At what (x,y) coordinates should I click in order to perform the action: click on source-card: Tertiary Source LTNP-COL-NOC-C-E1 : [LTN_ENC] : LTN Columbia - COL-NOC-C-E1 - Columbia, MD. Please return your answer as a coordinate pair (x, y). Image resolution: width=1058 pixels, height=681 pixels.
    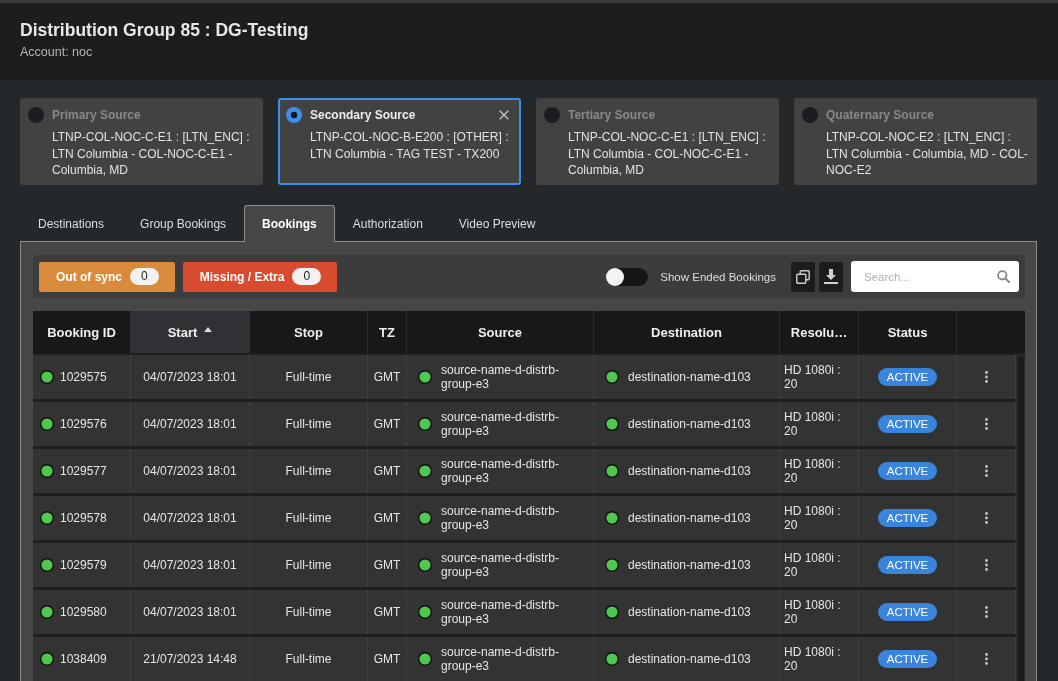
    Looking at the image, I should click on (657, 141).